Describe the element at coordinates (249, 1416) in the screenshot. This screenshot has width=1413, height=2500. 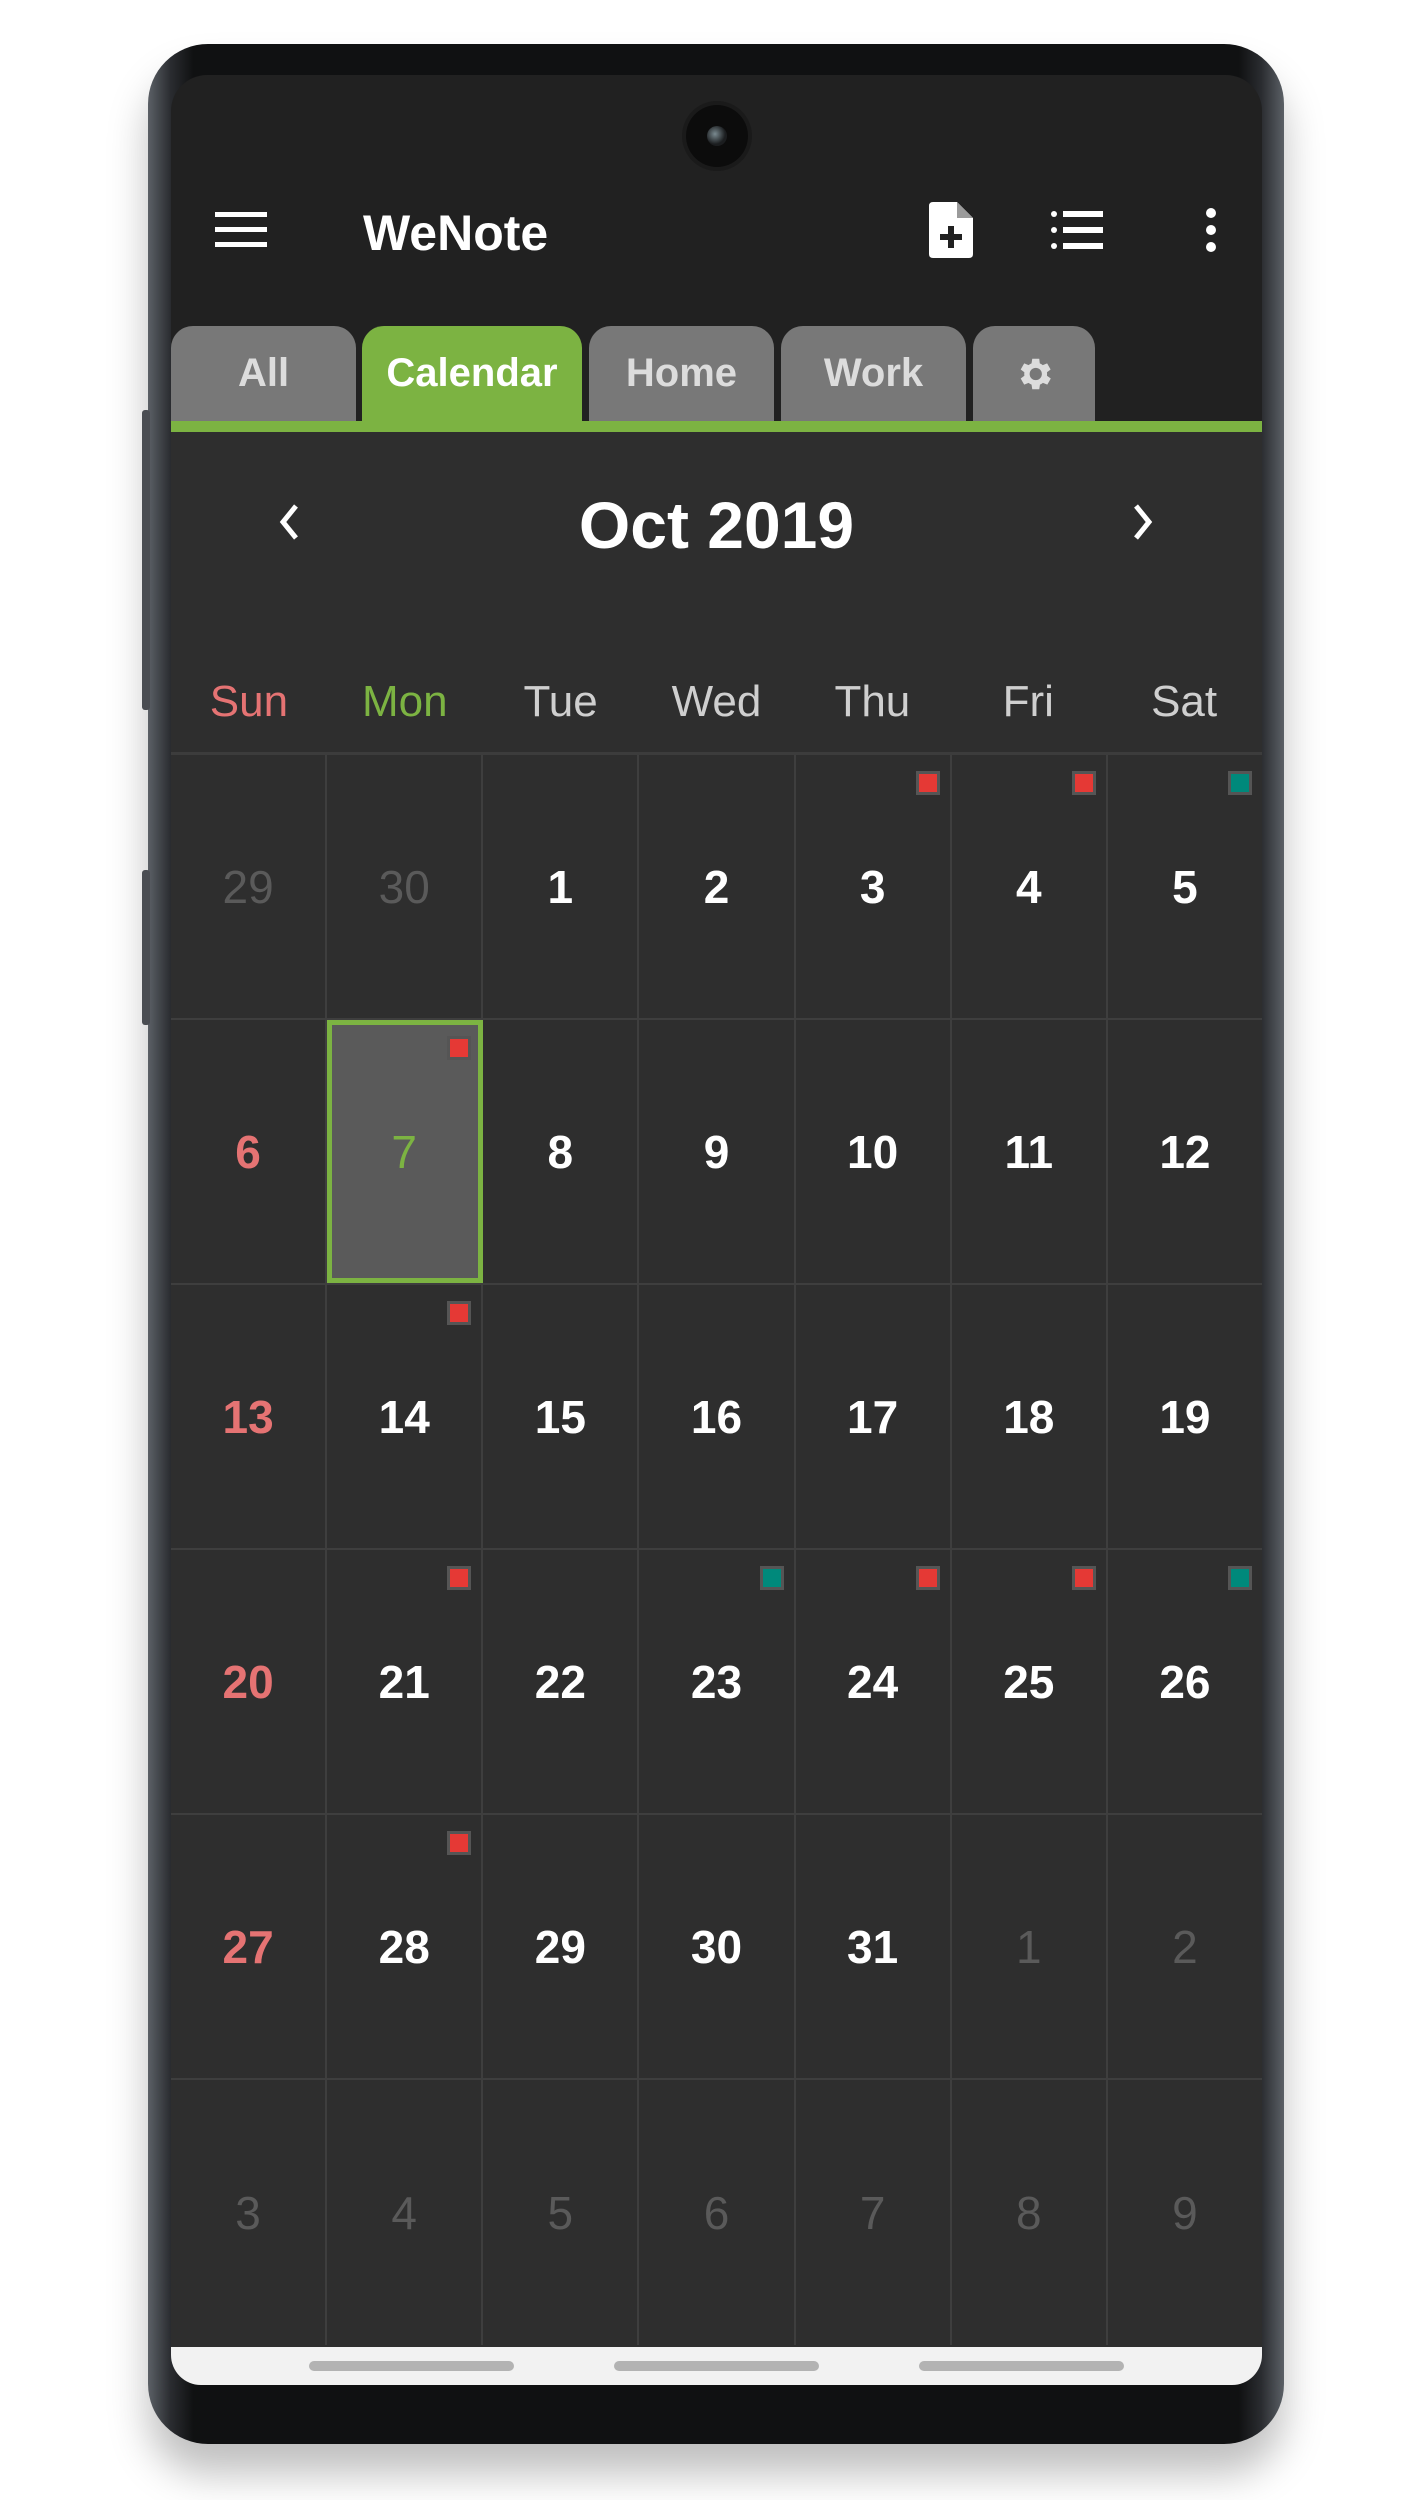
I see `calendar-day: 13` at that location.